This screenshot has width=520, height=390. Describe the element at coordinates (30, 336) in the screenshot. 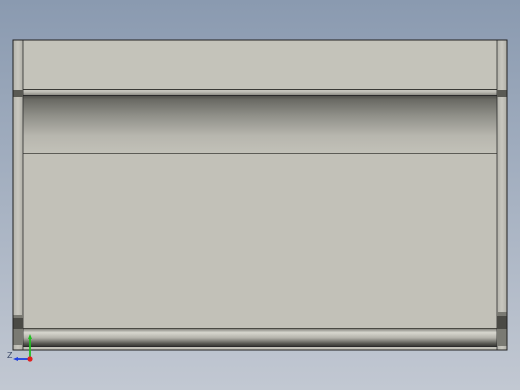

I see `triad-y-arrow` at that location.